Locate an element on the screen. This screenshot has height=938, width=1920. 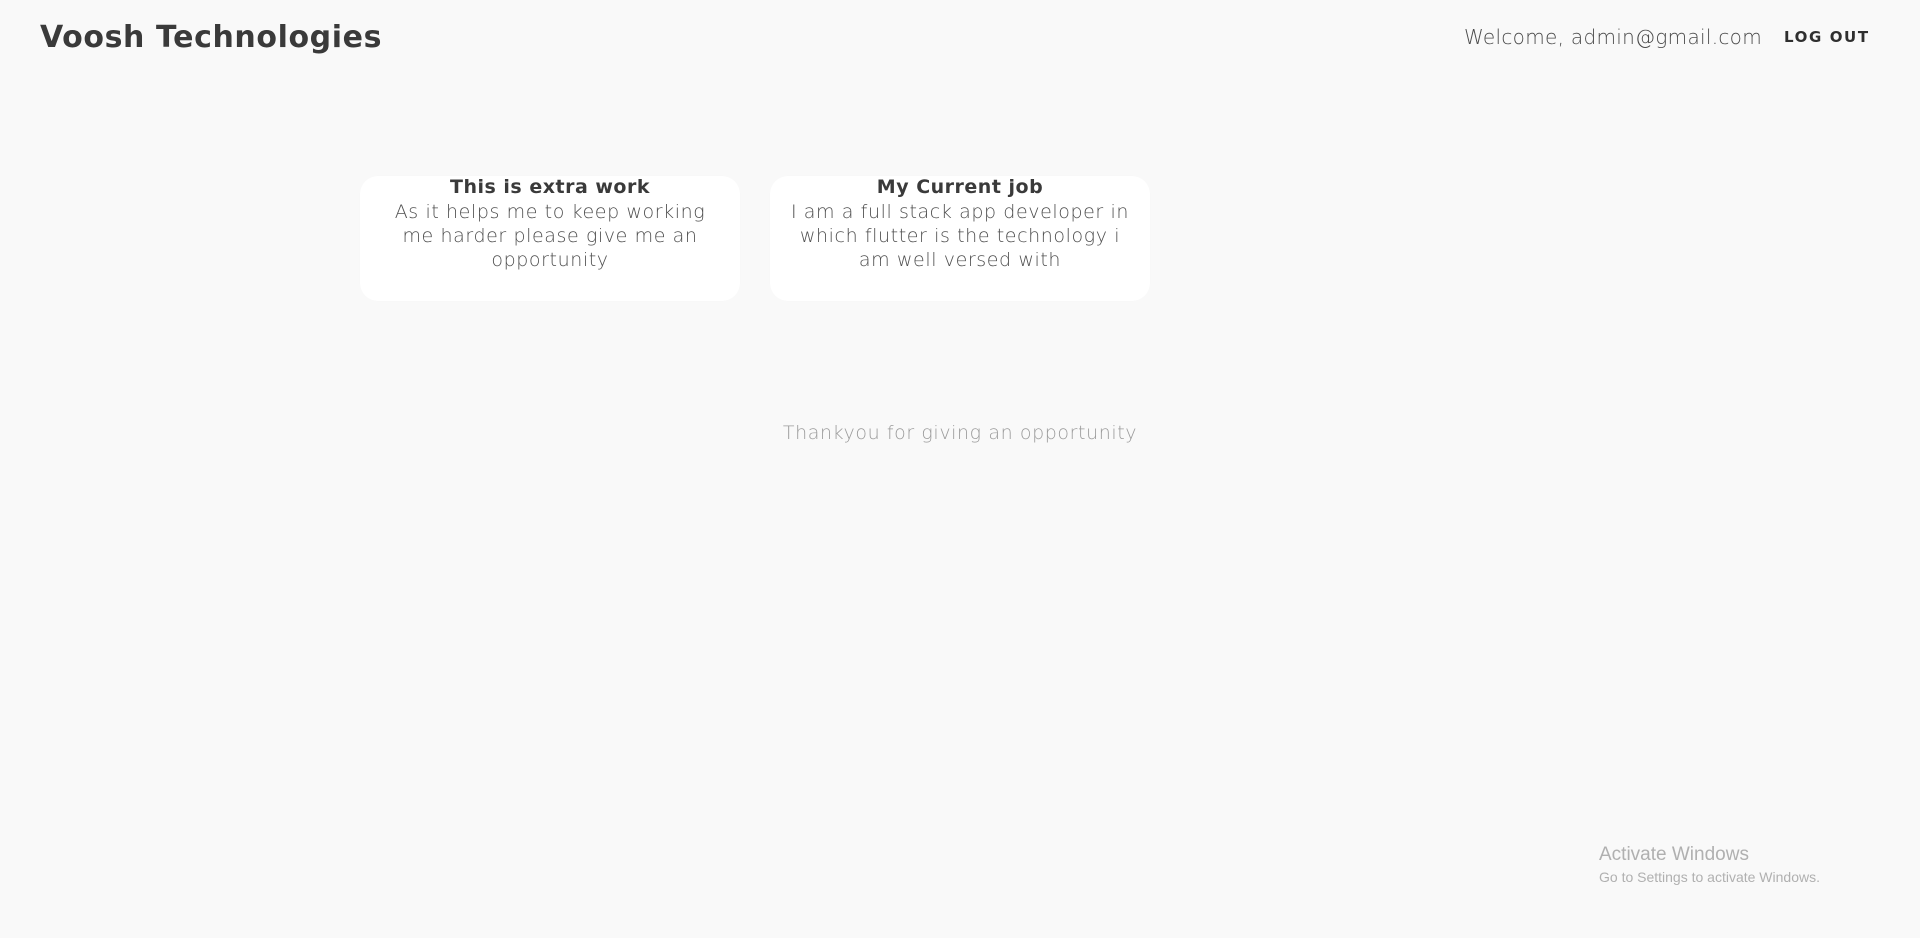
watermark-subtitle: Go to Settings to activate Windows. is located at coordinates (1709, 877).